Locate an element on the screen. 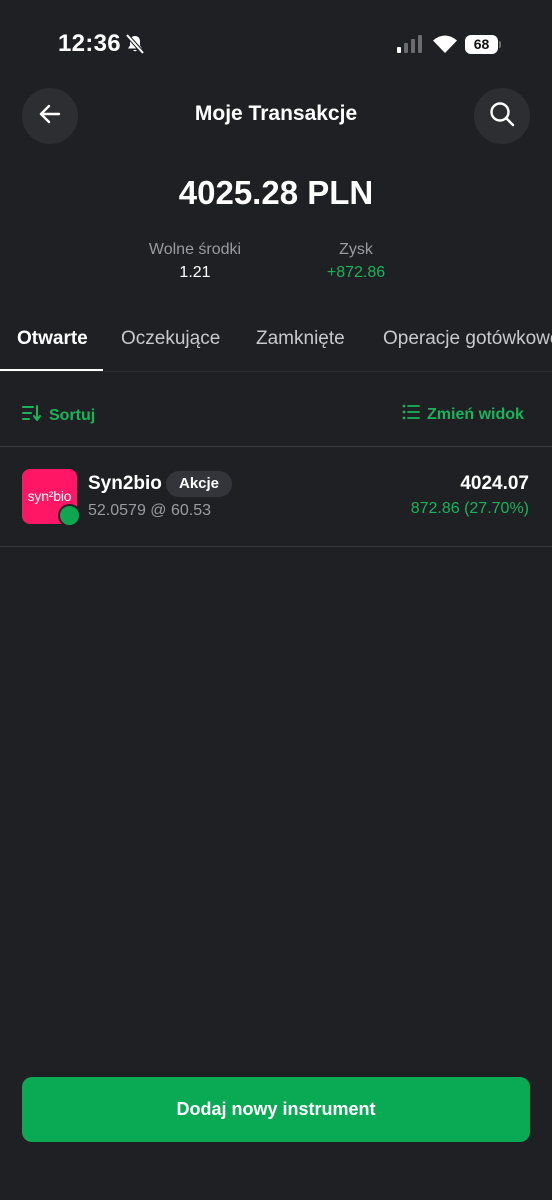 Image resolution: width=552 pixels, height=1200 pixels. change-view-label: Zmień widok is located at coordinates (475, 414).